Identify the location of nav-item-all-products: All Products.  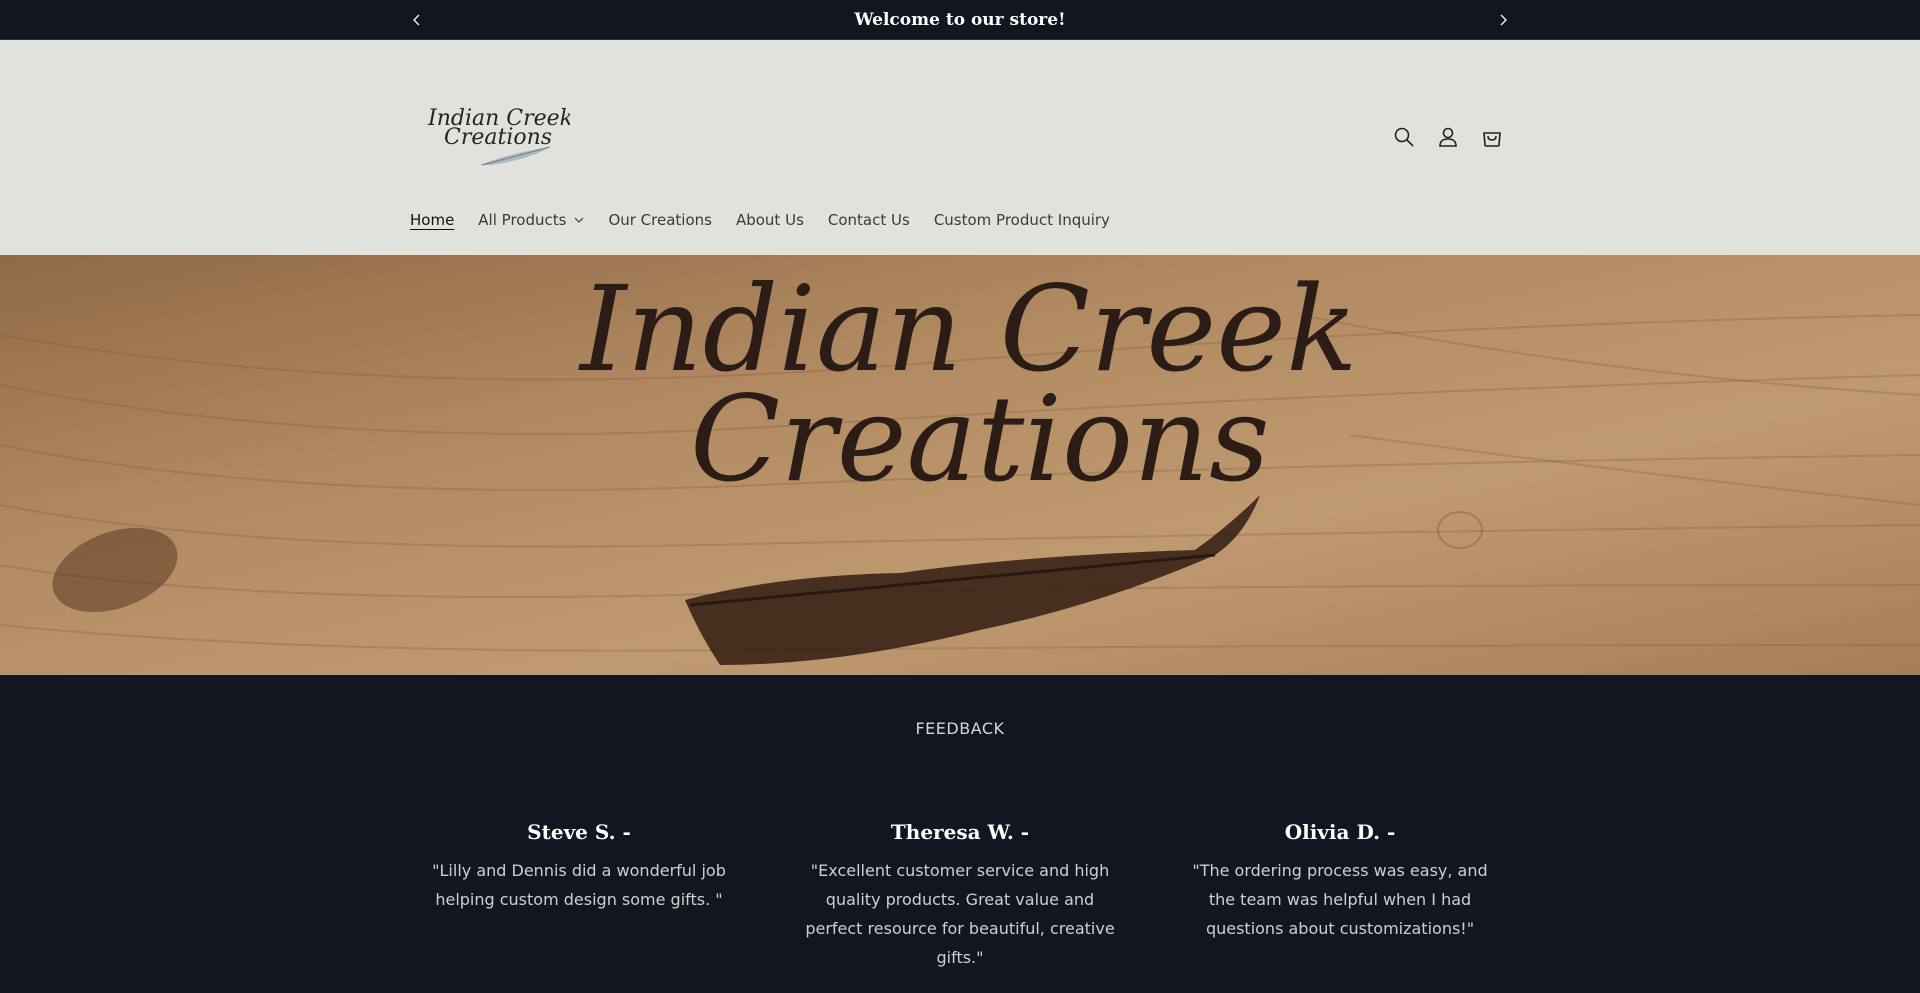
(531, 220).